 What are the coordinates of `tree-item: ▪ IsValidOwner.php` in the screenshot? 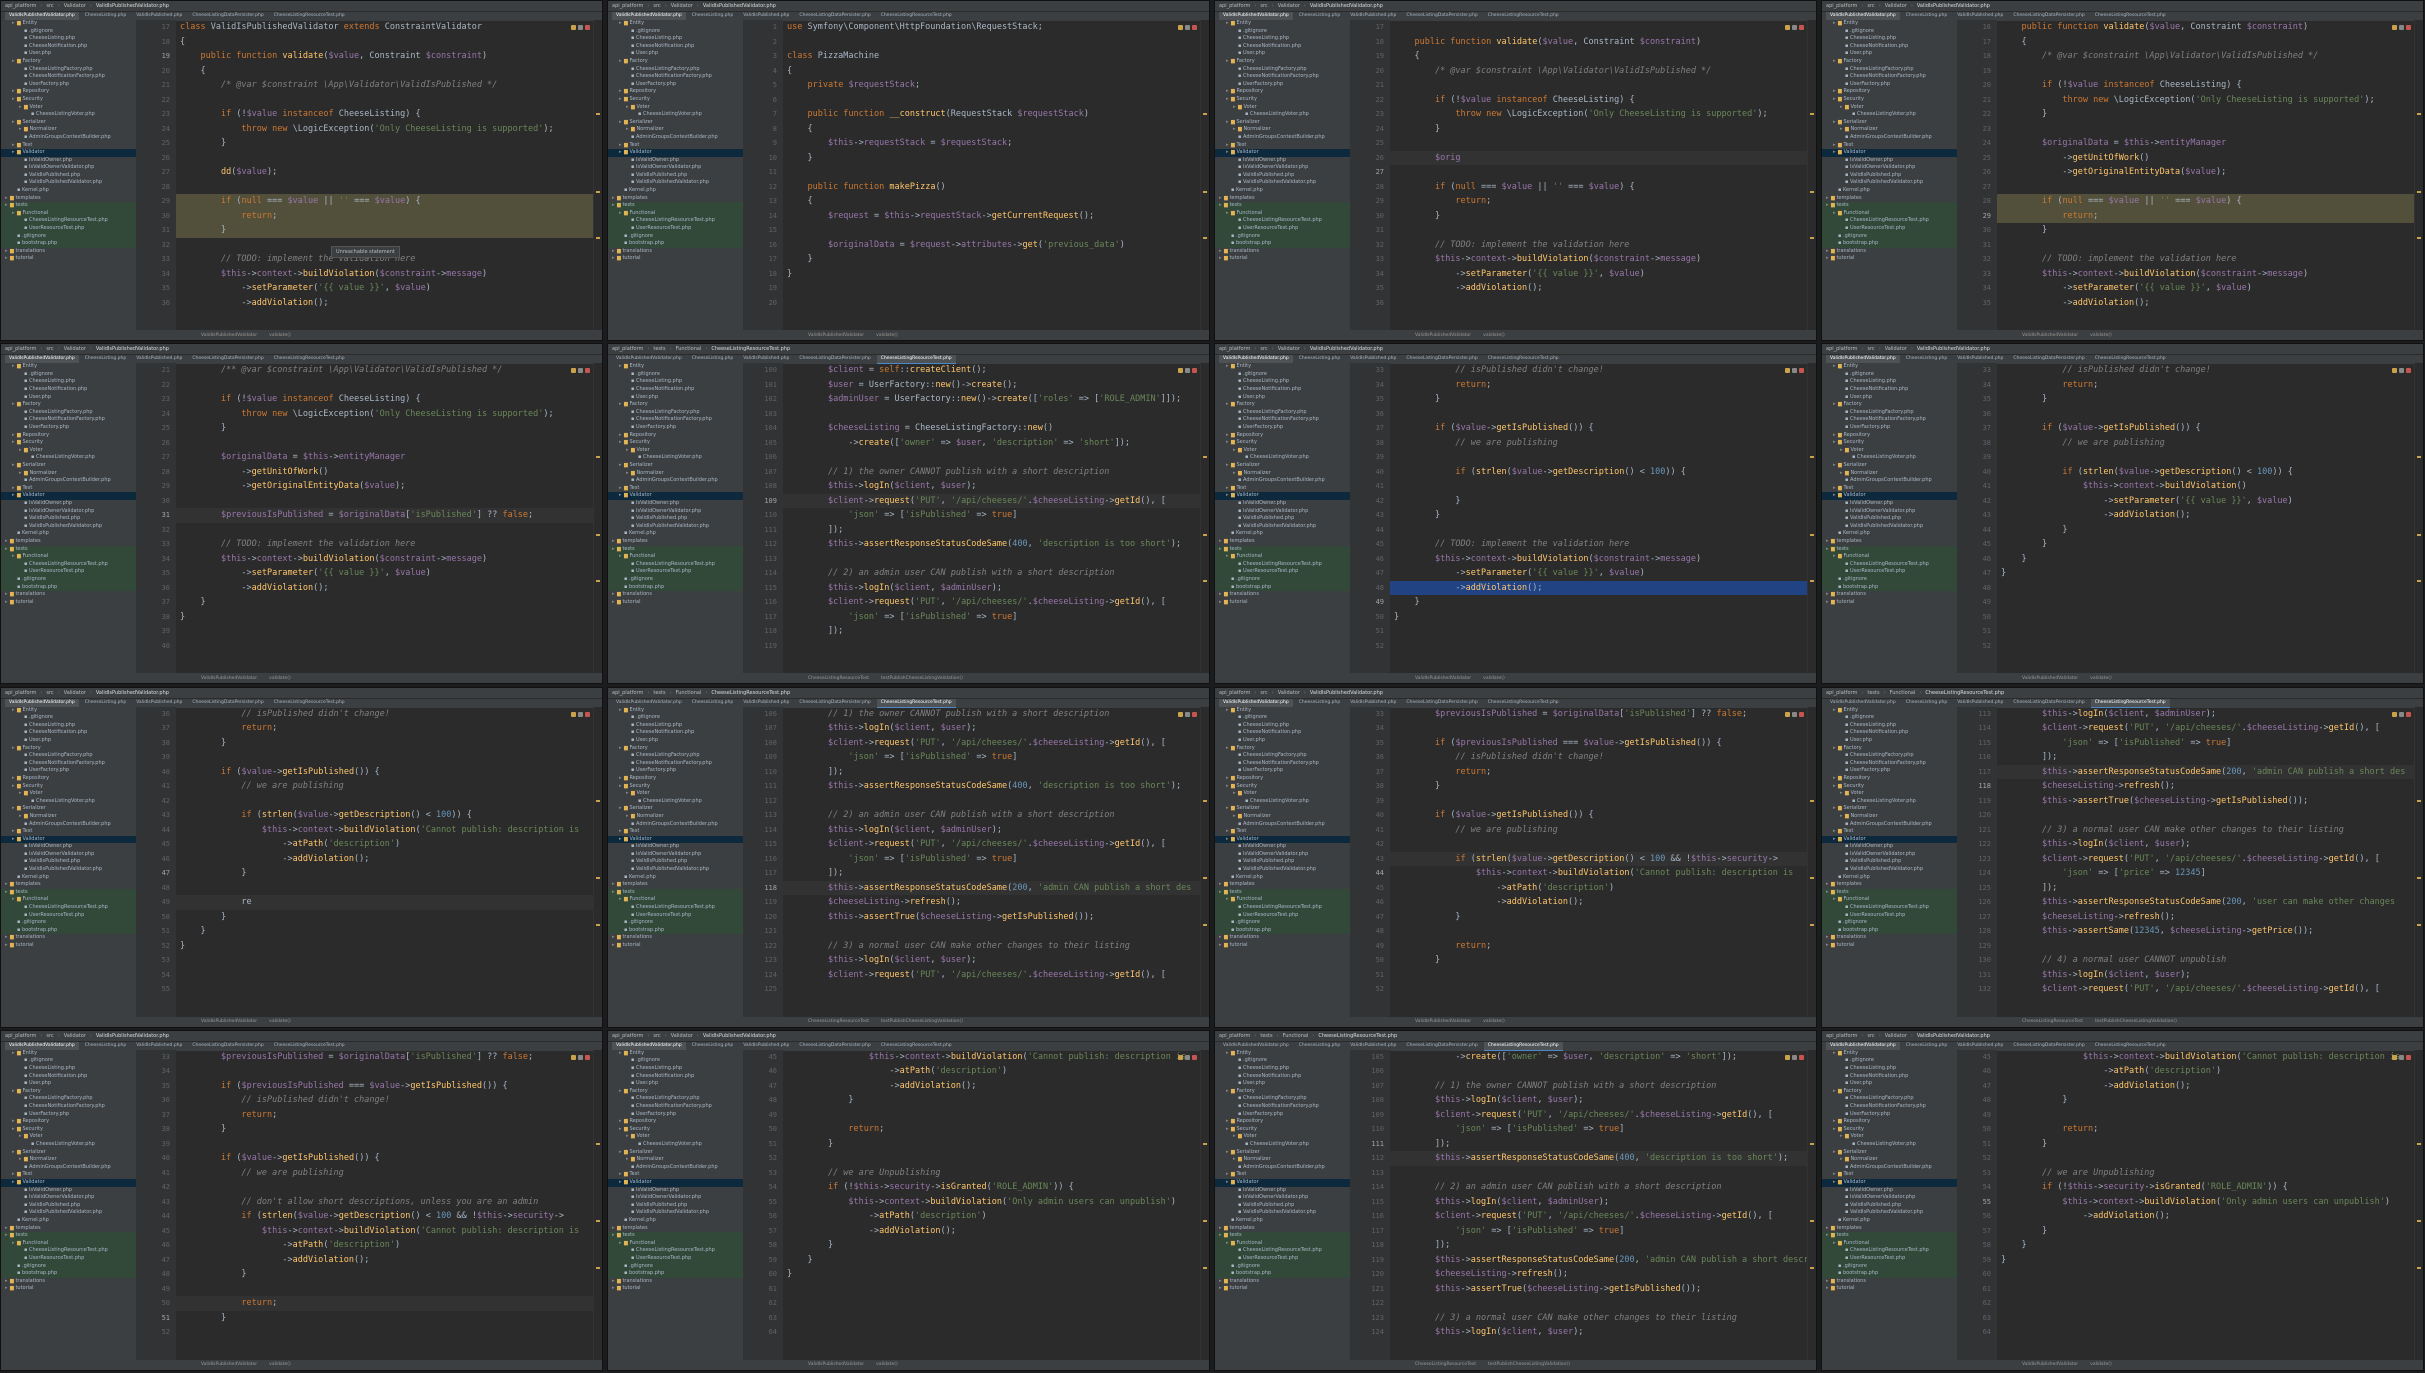 It's located at (675, 504).